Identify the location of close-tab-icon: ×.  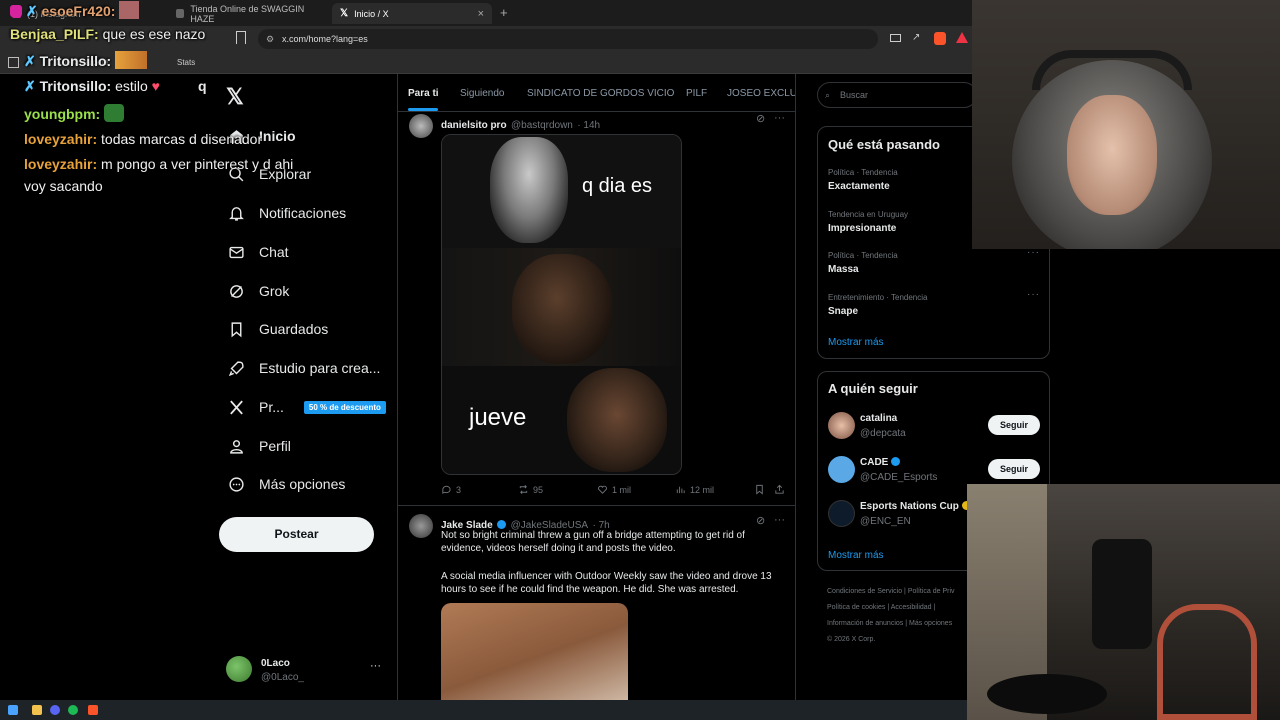
(481, 14).